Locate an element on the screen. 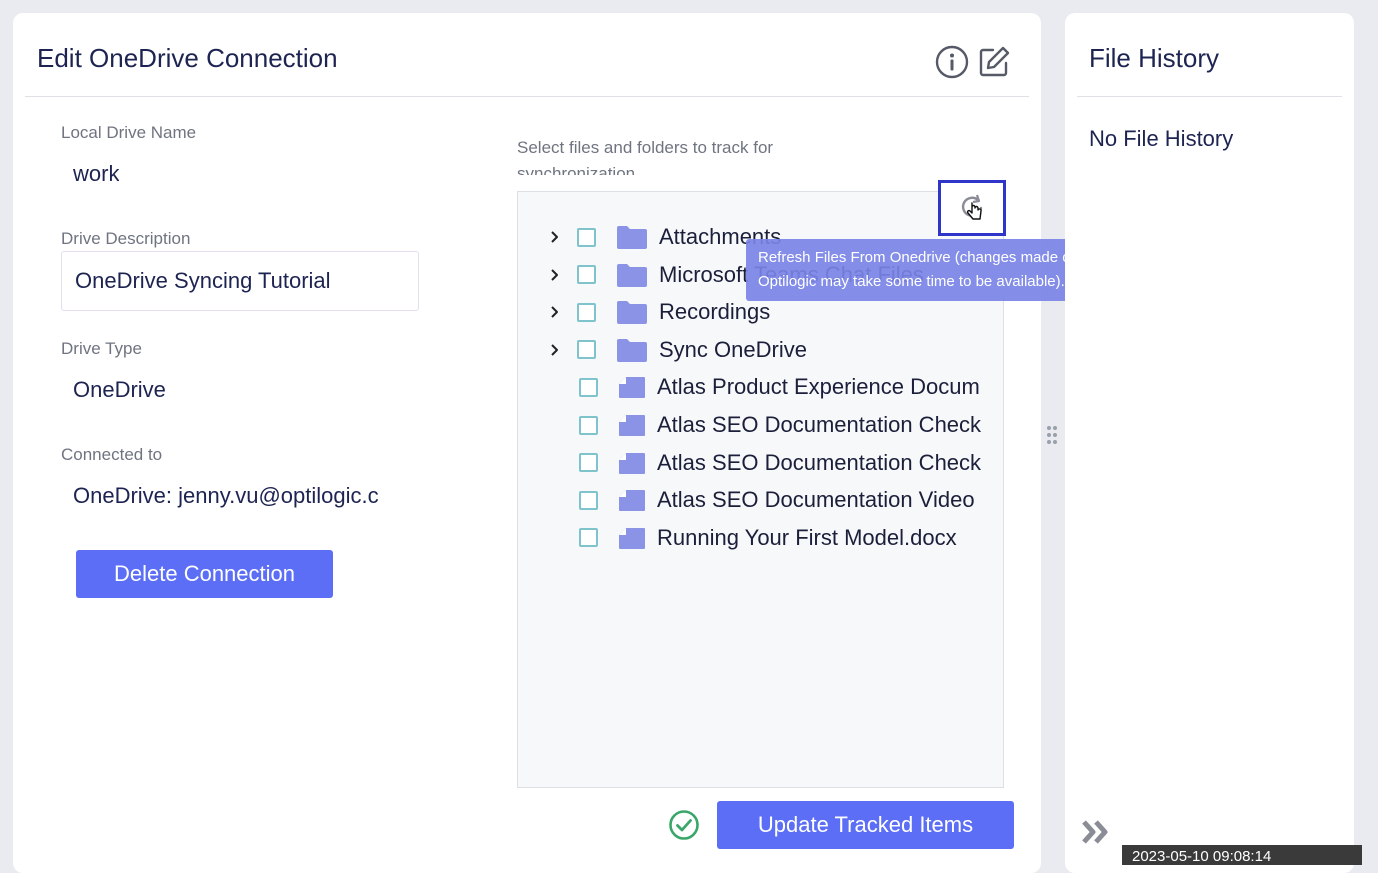 Image resolution: width=1378 pixels, height=873 pixels. double-chevron-right-icon is located at coordinates (1096, 832).